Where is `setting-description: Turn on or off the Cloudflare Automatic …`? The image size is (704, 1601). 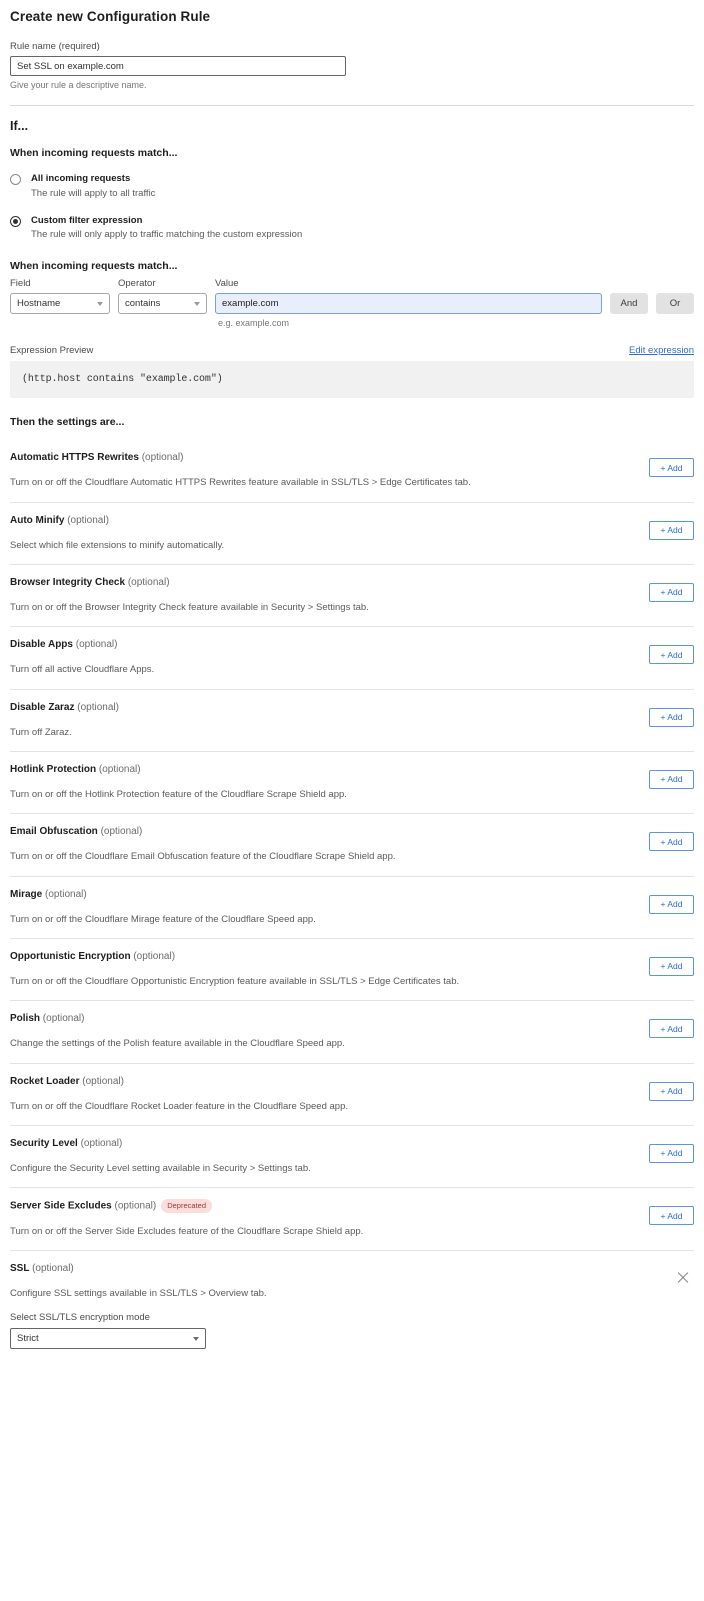 setting-description: Turn on or off the Cloudflare Automatic … is located at coordinates (240, 483).